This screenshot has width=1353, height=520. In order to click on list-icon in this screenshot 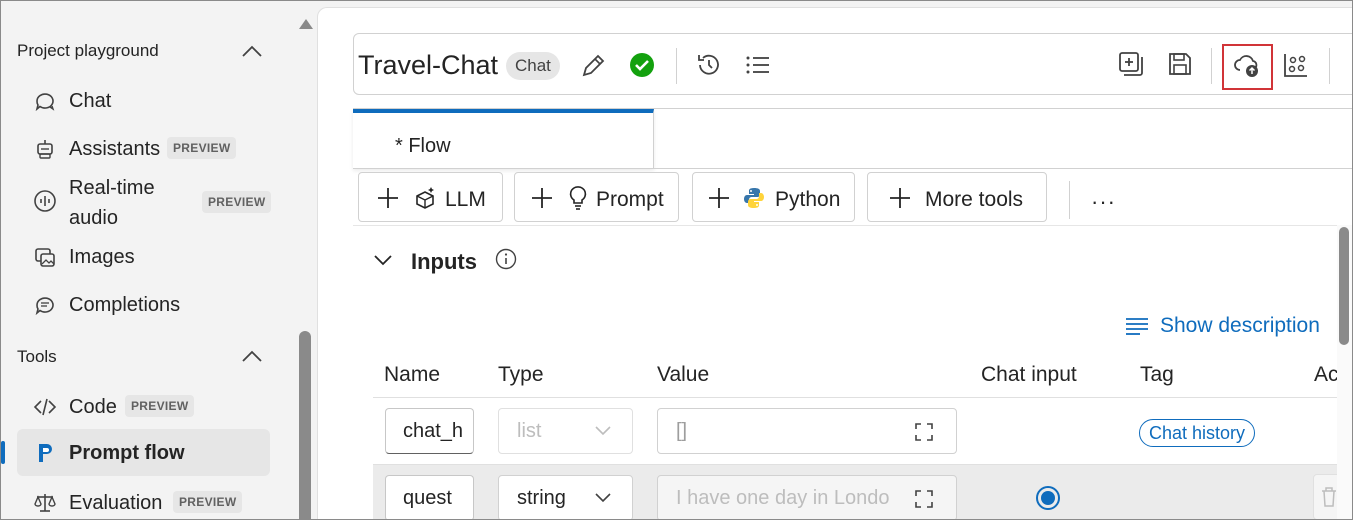, I will do `click(758, 65)`.